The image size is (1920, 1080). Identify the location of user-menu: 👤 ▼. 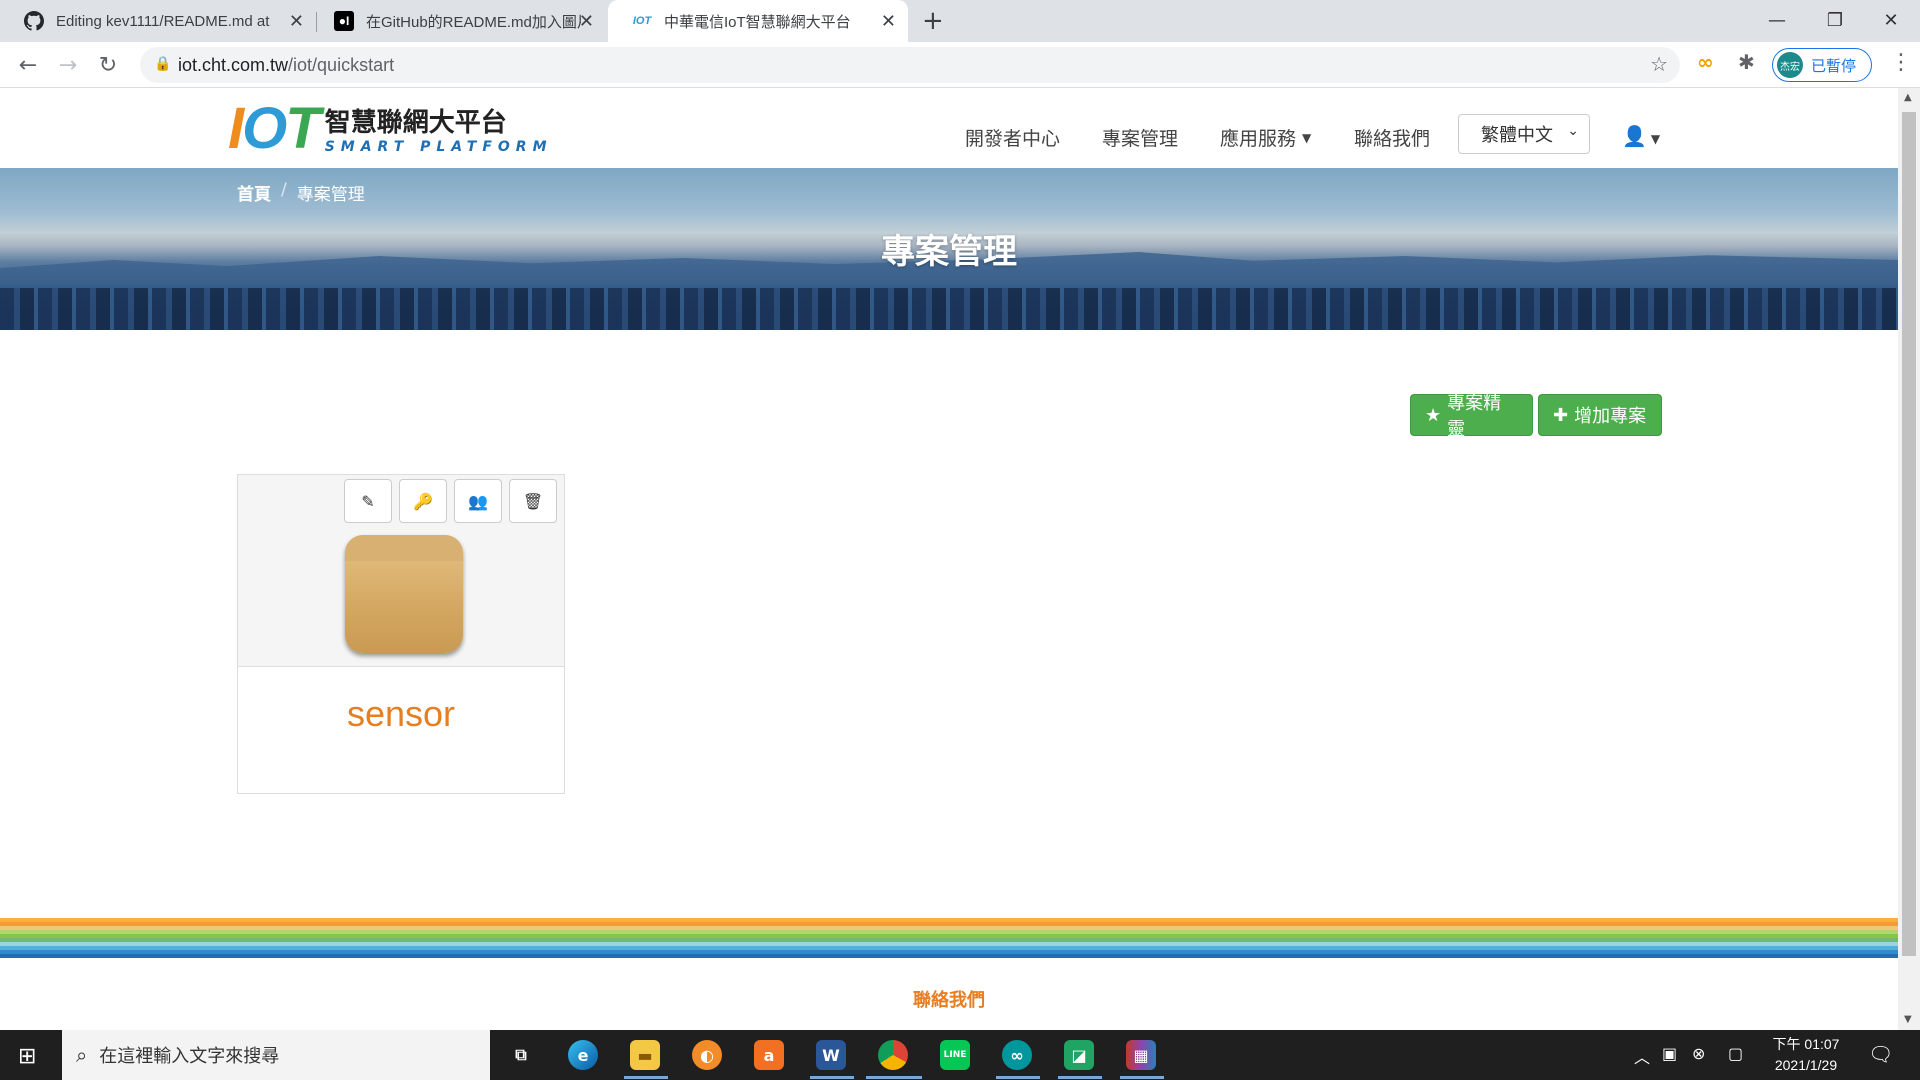
(1641, 136).